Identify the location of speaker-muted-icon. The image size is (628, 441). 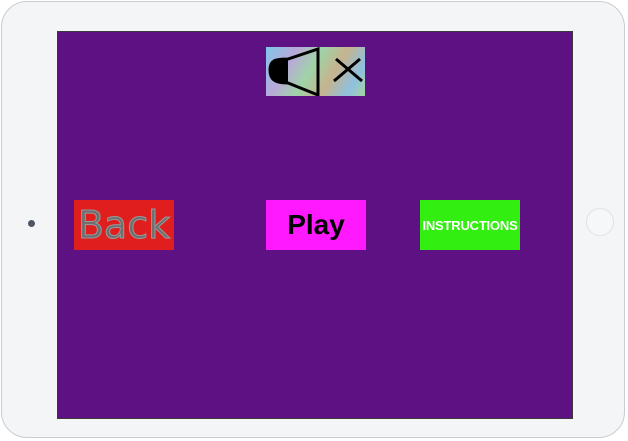
(315, 71).